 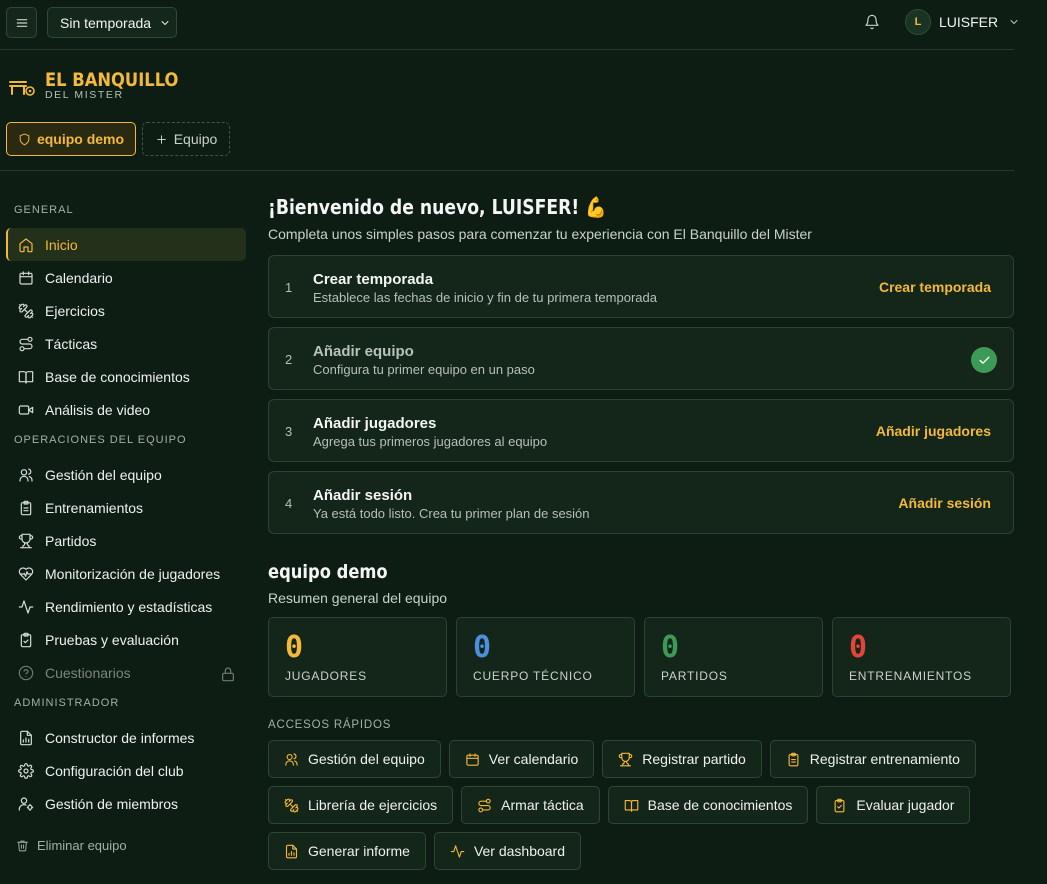 What do you see at coordinates (117, 376) in the screenshot?
I see `sidebar-item-label: Base de conocimientos` at bounding box center [117, 376].